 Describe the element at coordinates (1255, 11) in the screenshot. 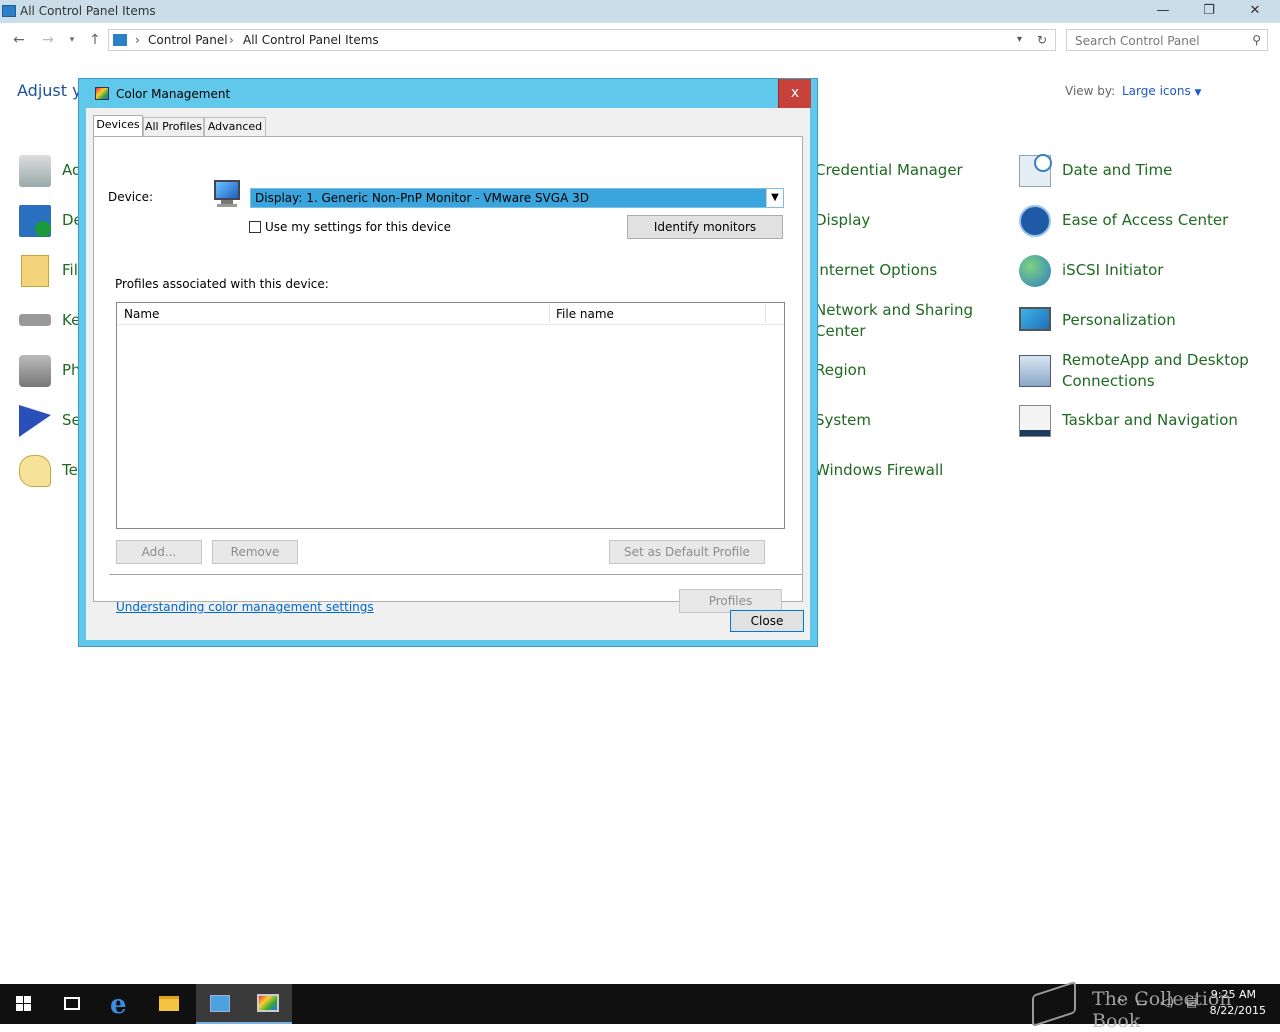

I see `close-window-button: ✕` at that location.